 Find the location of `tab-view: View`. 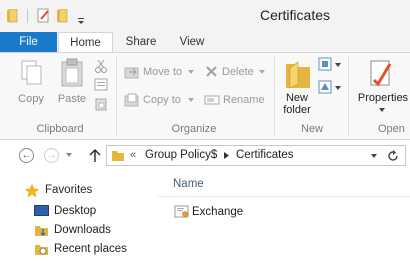

tab-view: View is located at coordinates (192, 42).